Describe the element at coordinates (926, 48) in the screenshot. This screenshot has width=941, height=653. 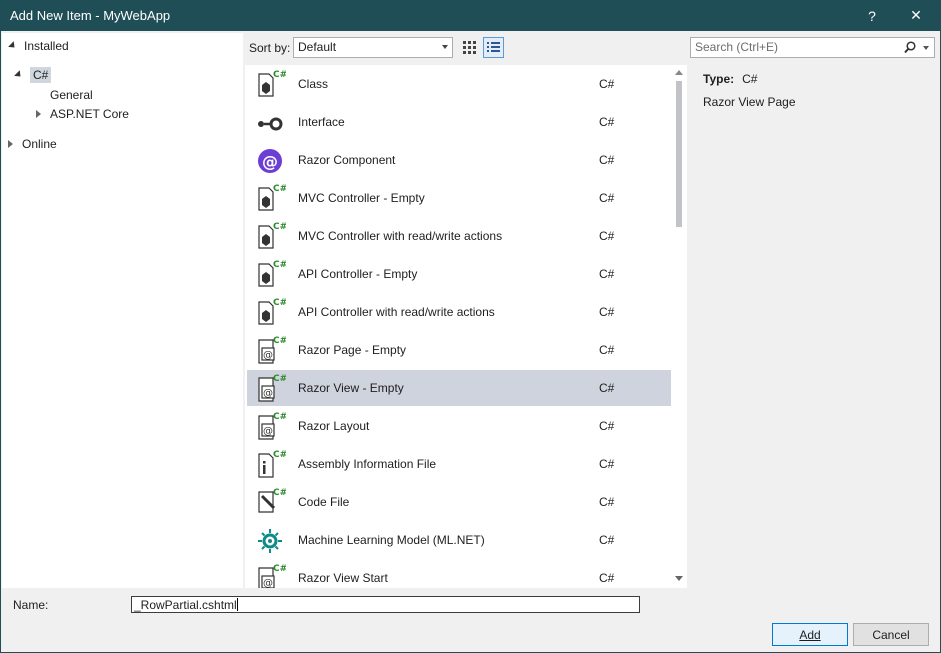
I see `search-options-chevron-icon` at that location.